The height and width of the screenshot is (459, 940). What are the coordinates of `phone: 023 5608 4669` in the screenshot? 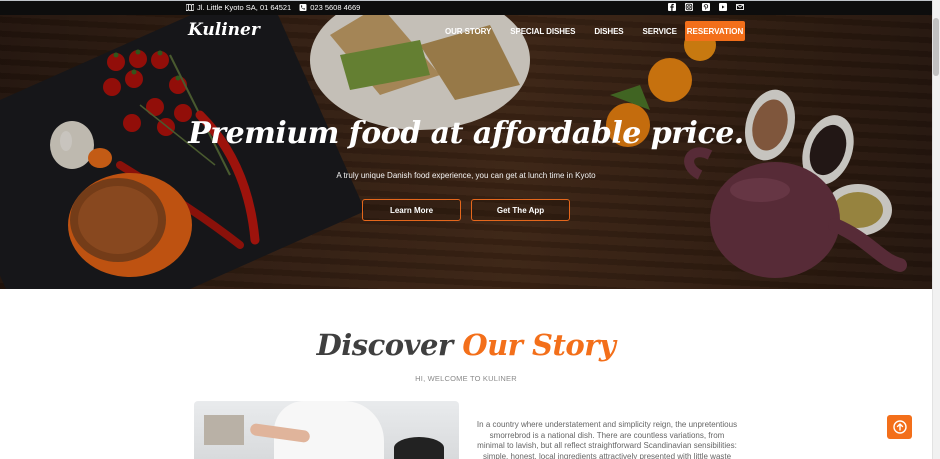 It's located at (329, 7).